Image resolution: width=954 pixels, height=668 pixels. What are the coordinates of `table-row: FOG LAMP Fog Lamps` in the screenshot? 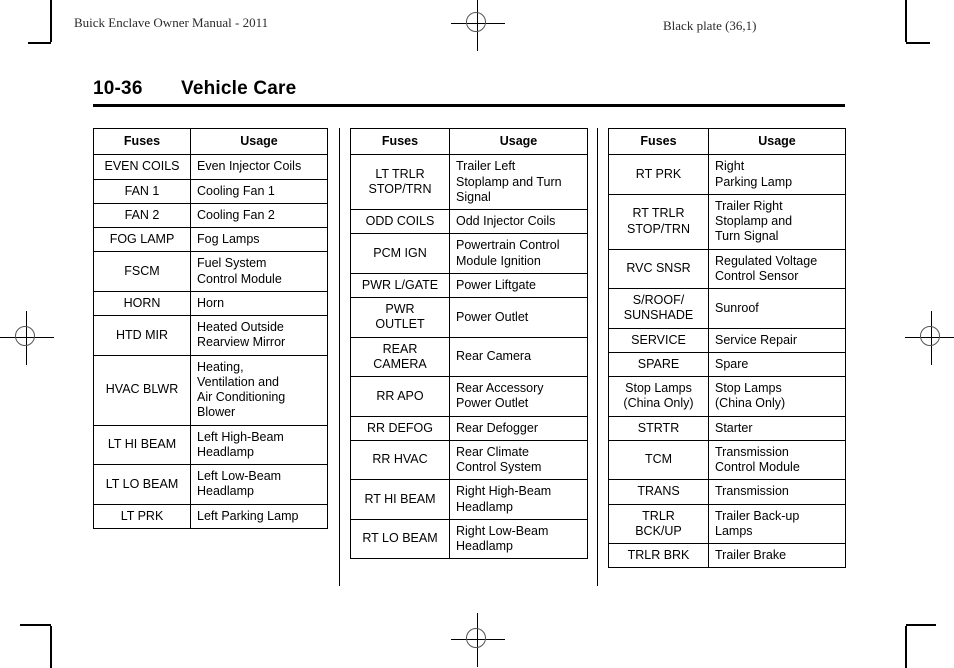 It's located at (210, 239).